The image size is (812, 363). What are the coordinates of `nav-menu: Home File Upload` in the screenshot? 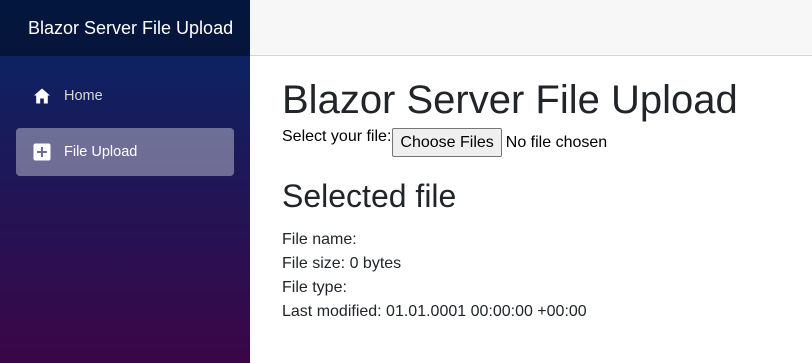 It's located at (125, 116).